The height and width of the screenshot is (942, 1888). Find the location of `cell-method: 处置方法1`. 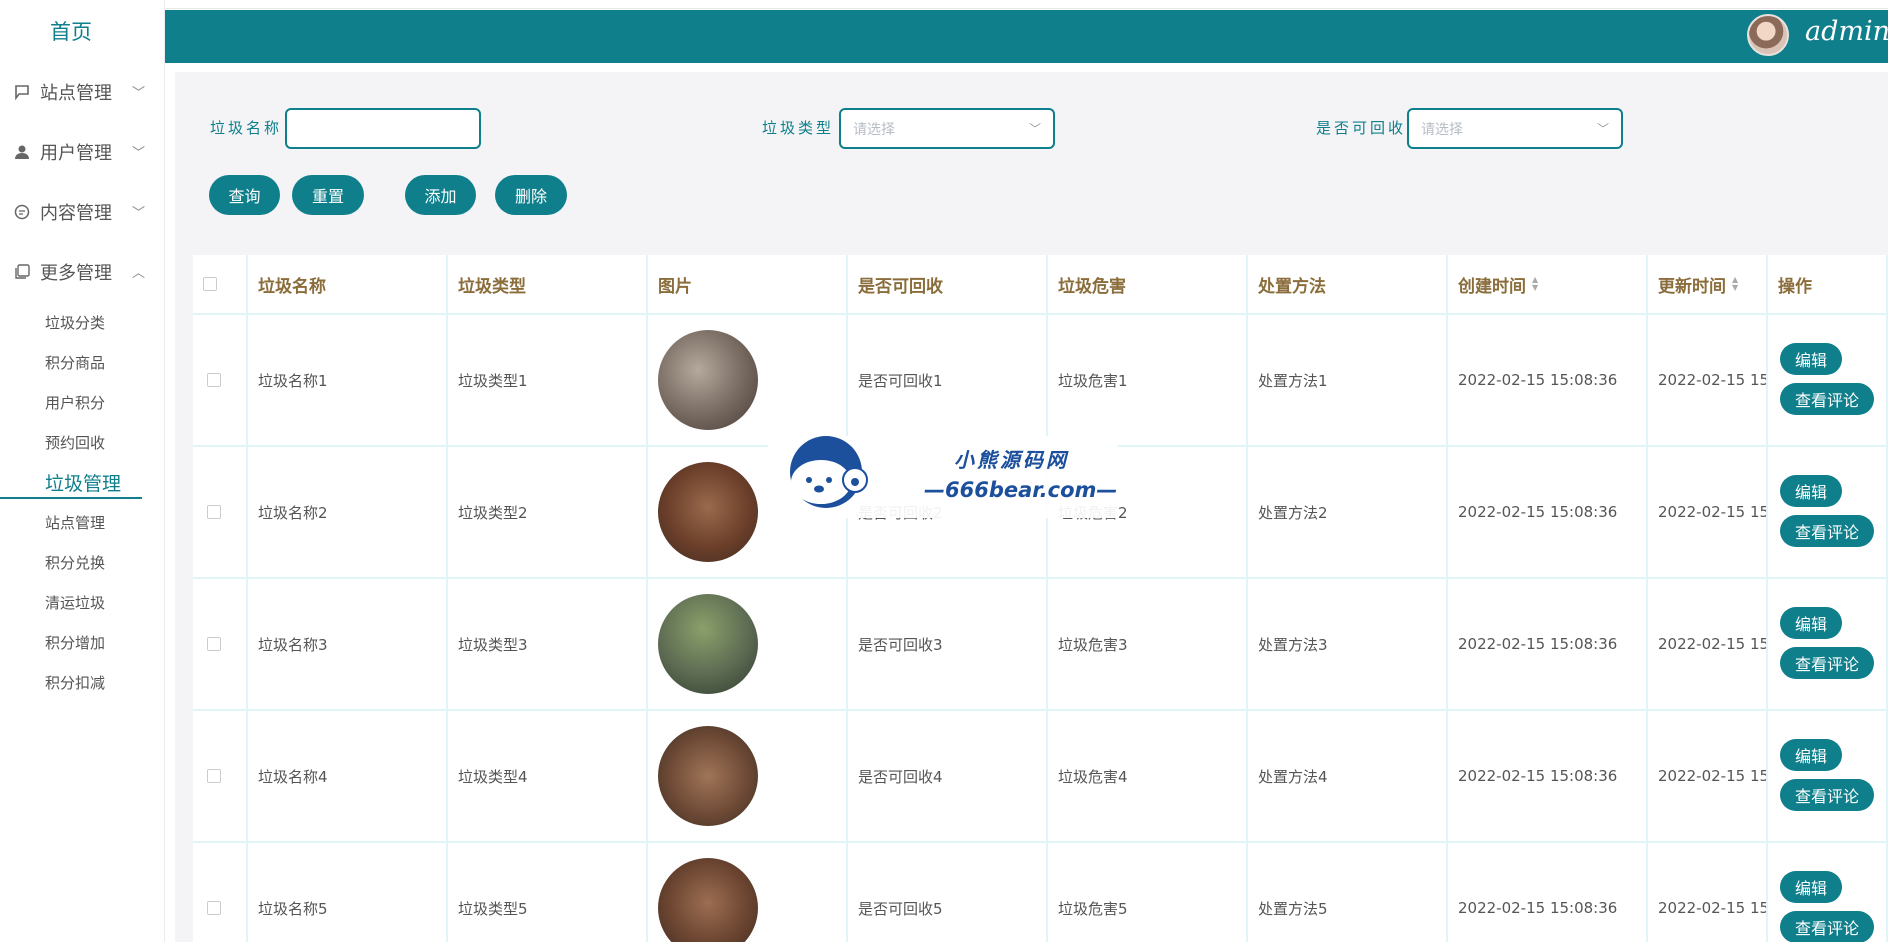

cell-method: 处置方法1 is located at coordinates (1348, 381).